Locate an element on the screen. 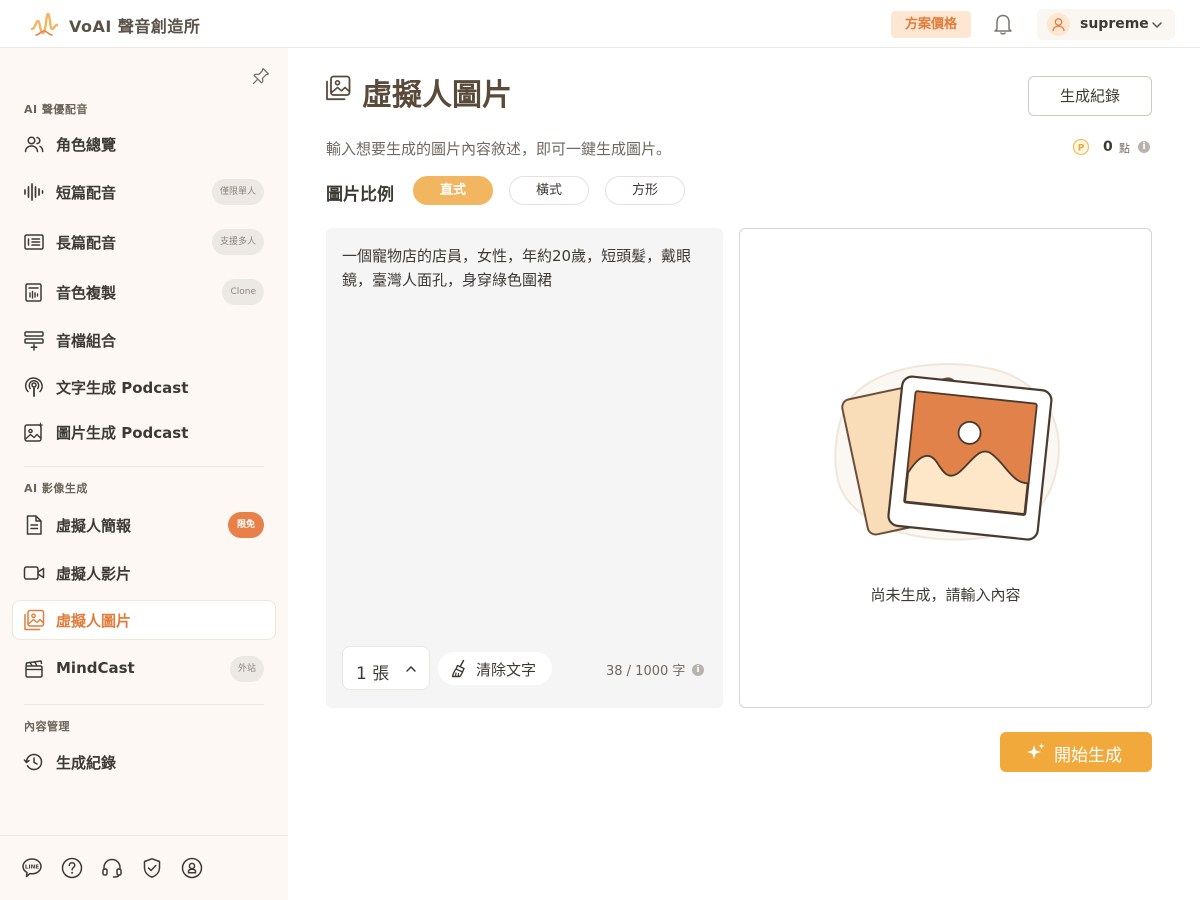 This screenshot has height=900, width=1200. badge-external: 外站 is located at coordinates (246, 669).